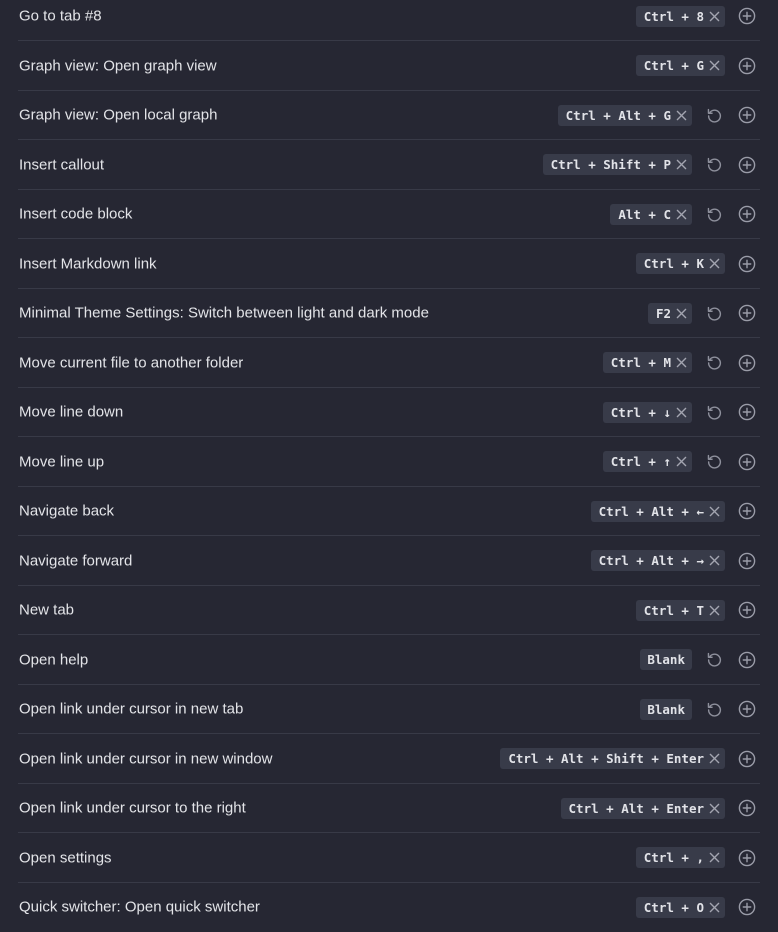 Image resolution: width=778 pixels, height=932 pixels. Describe the element at coordinates (389, 20) in the screenshot. I see `hotkey-row: Go to tab #8 Ctrl + 8` at that location.